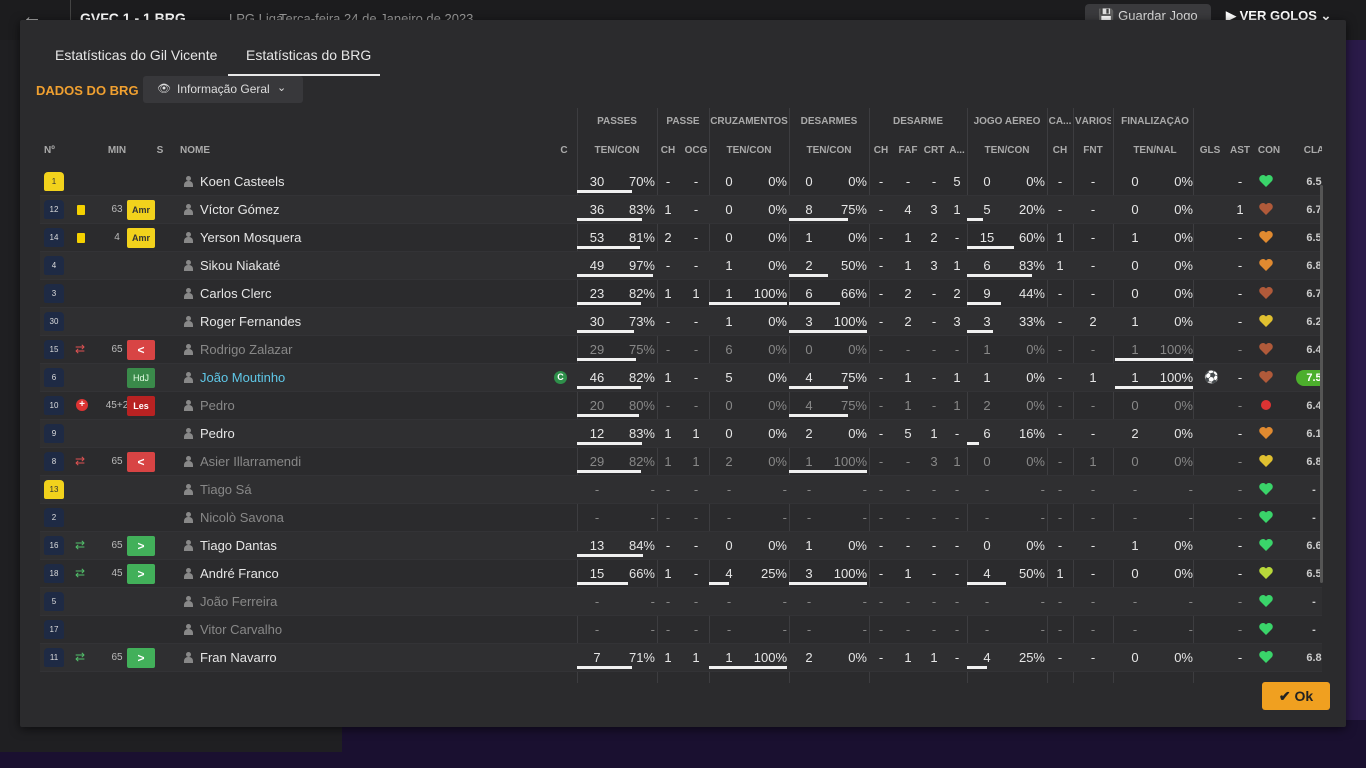  What do you see at coordinates (370, 377) in the screenshot?
I see `player-name: João Moutinho` at bounding box center [370, 377].